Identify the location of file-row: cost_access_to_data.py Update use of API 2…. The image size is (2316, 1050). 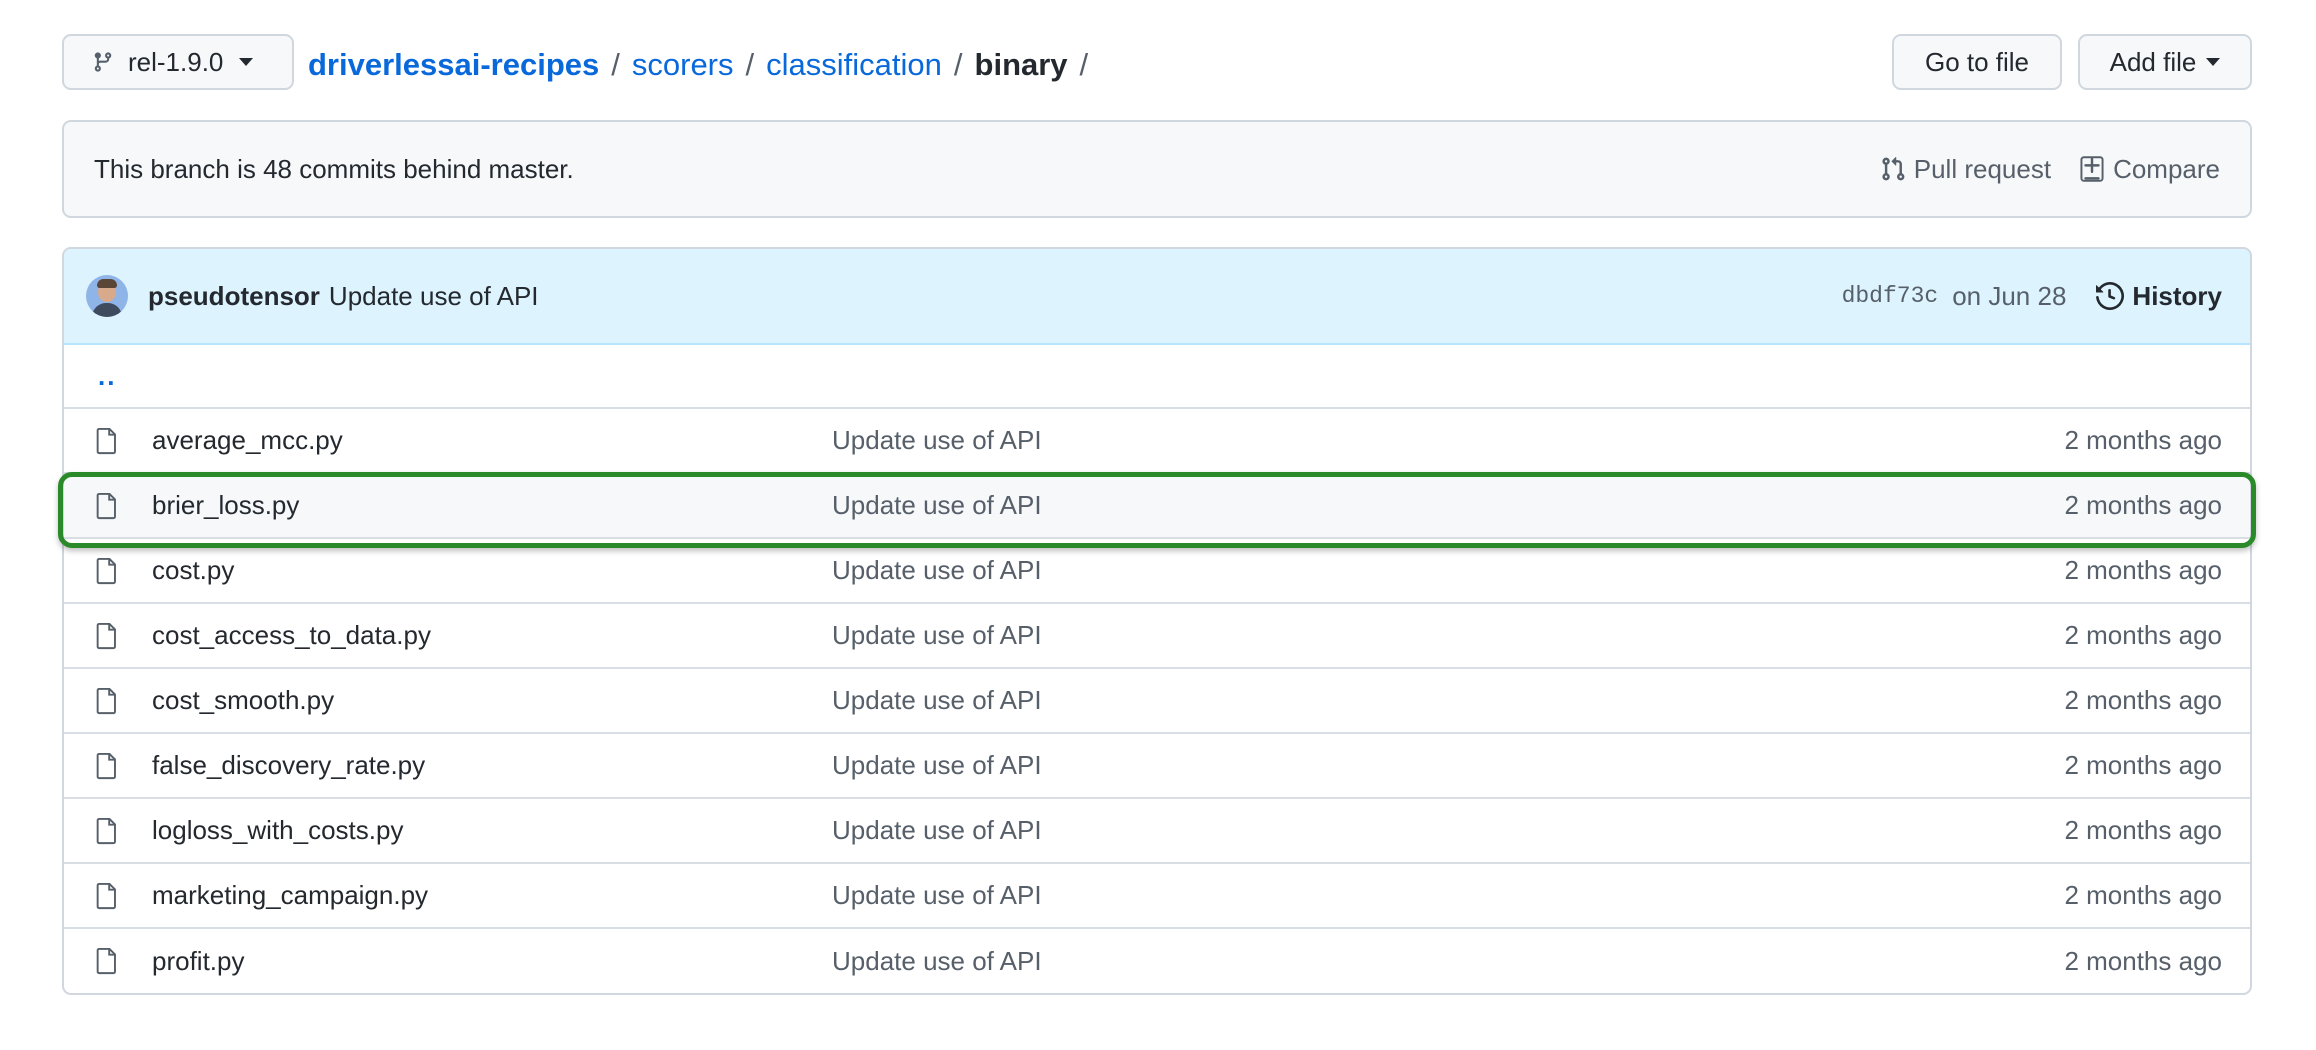
(1157, 636).